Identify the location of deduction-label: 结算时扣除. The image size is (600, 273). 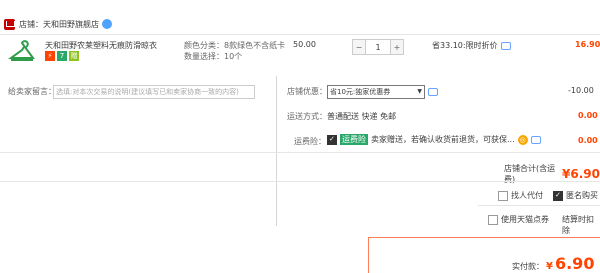
(578, 225).